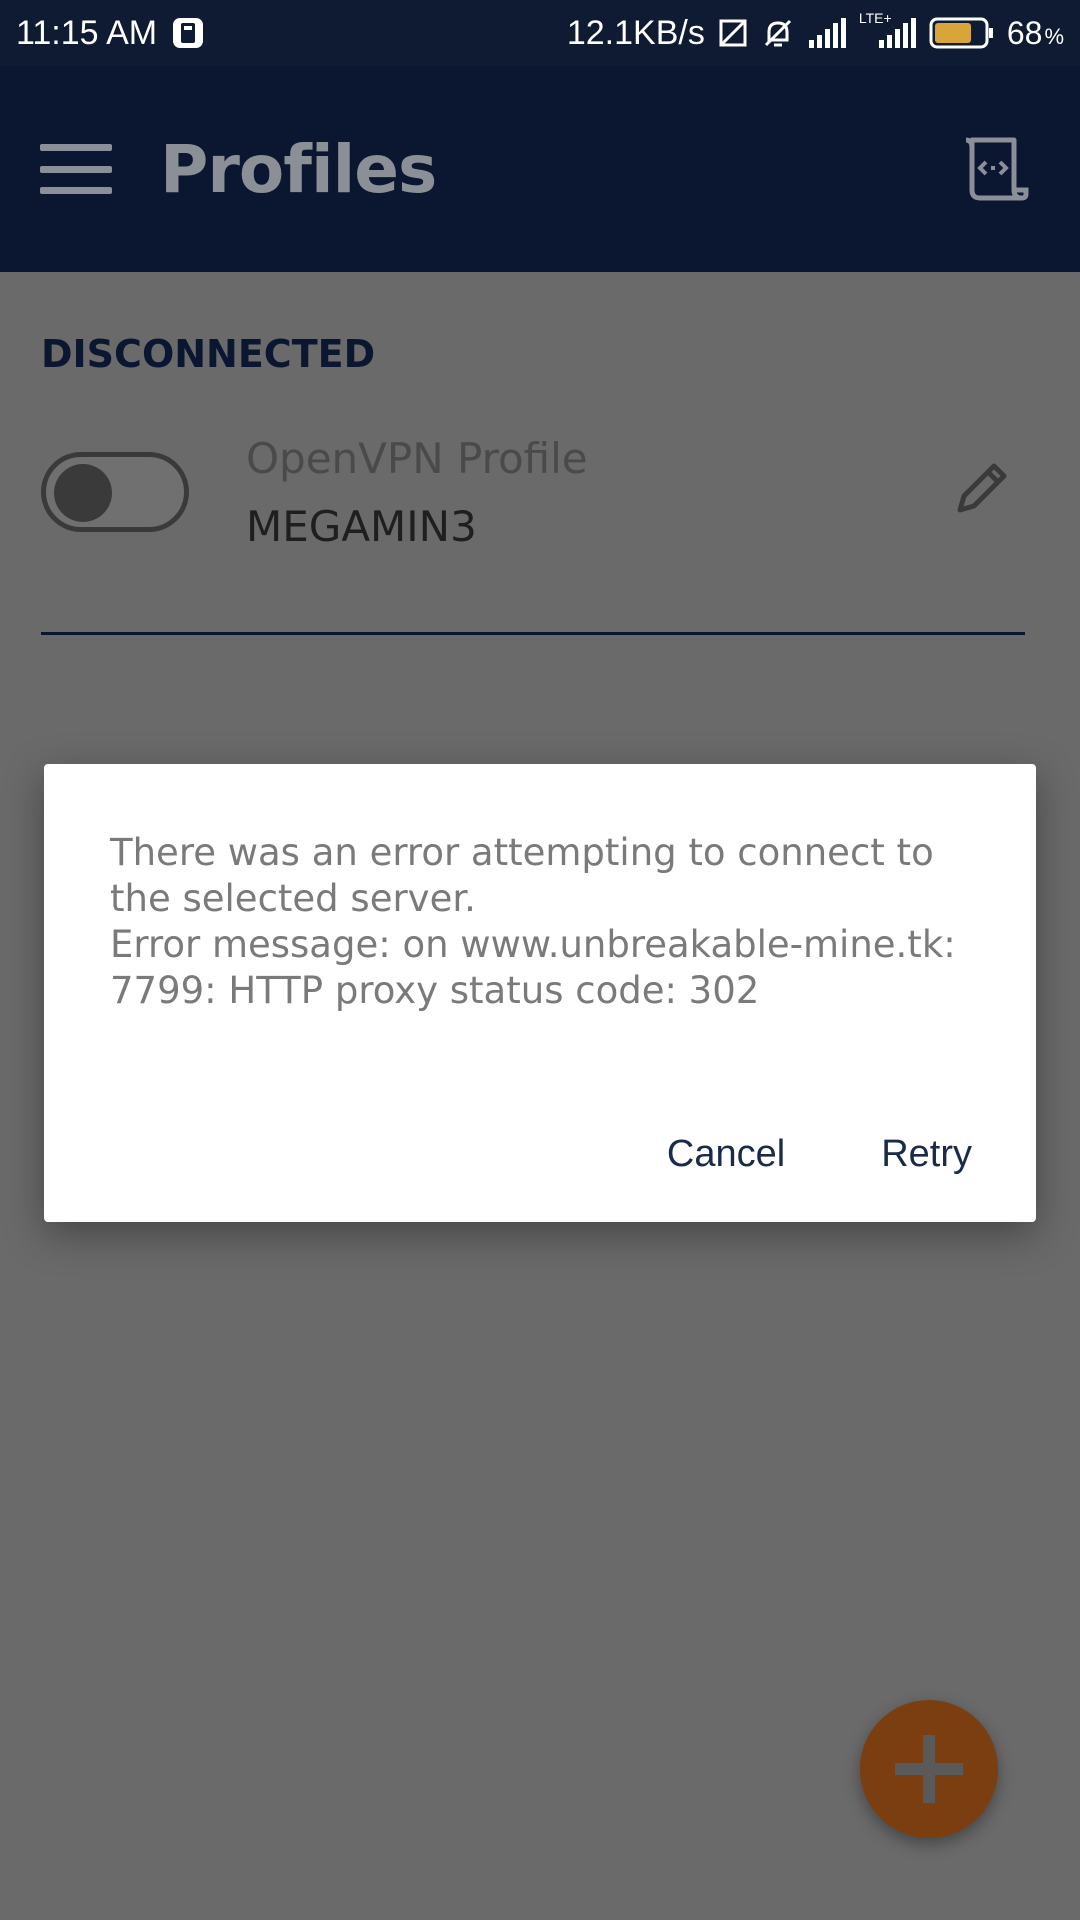  Describe the element at coordinates (635, 32) in the screenshot. I see `network-speed: 12.1KB/s` at that location.